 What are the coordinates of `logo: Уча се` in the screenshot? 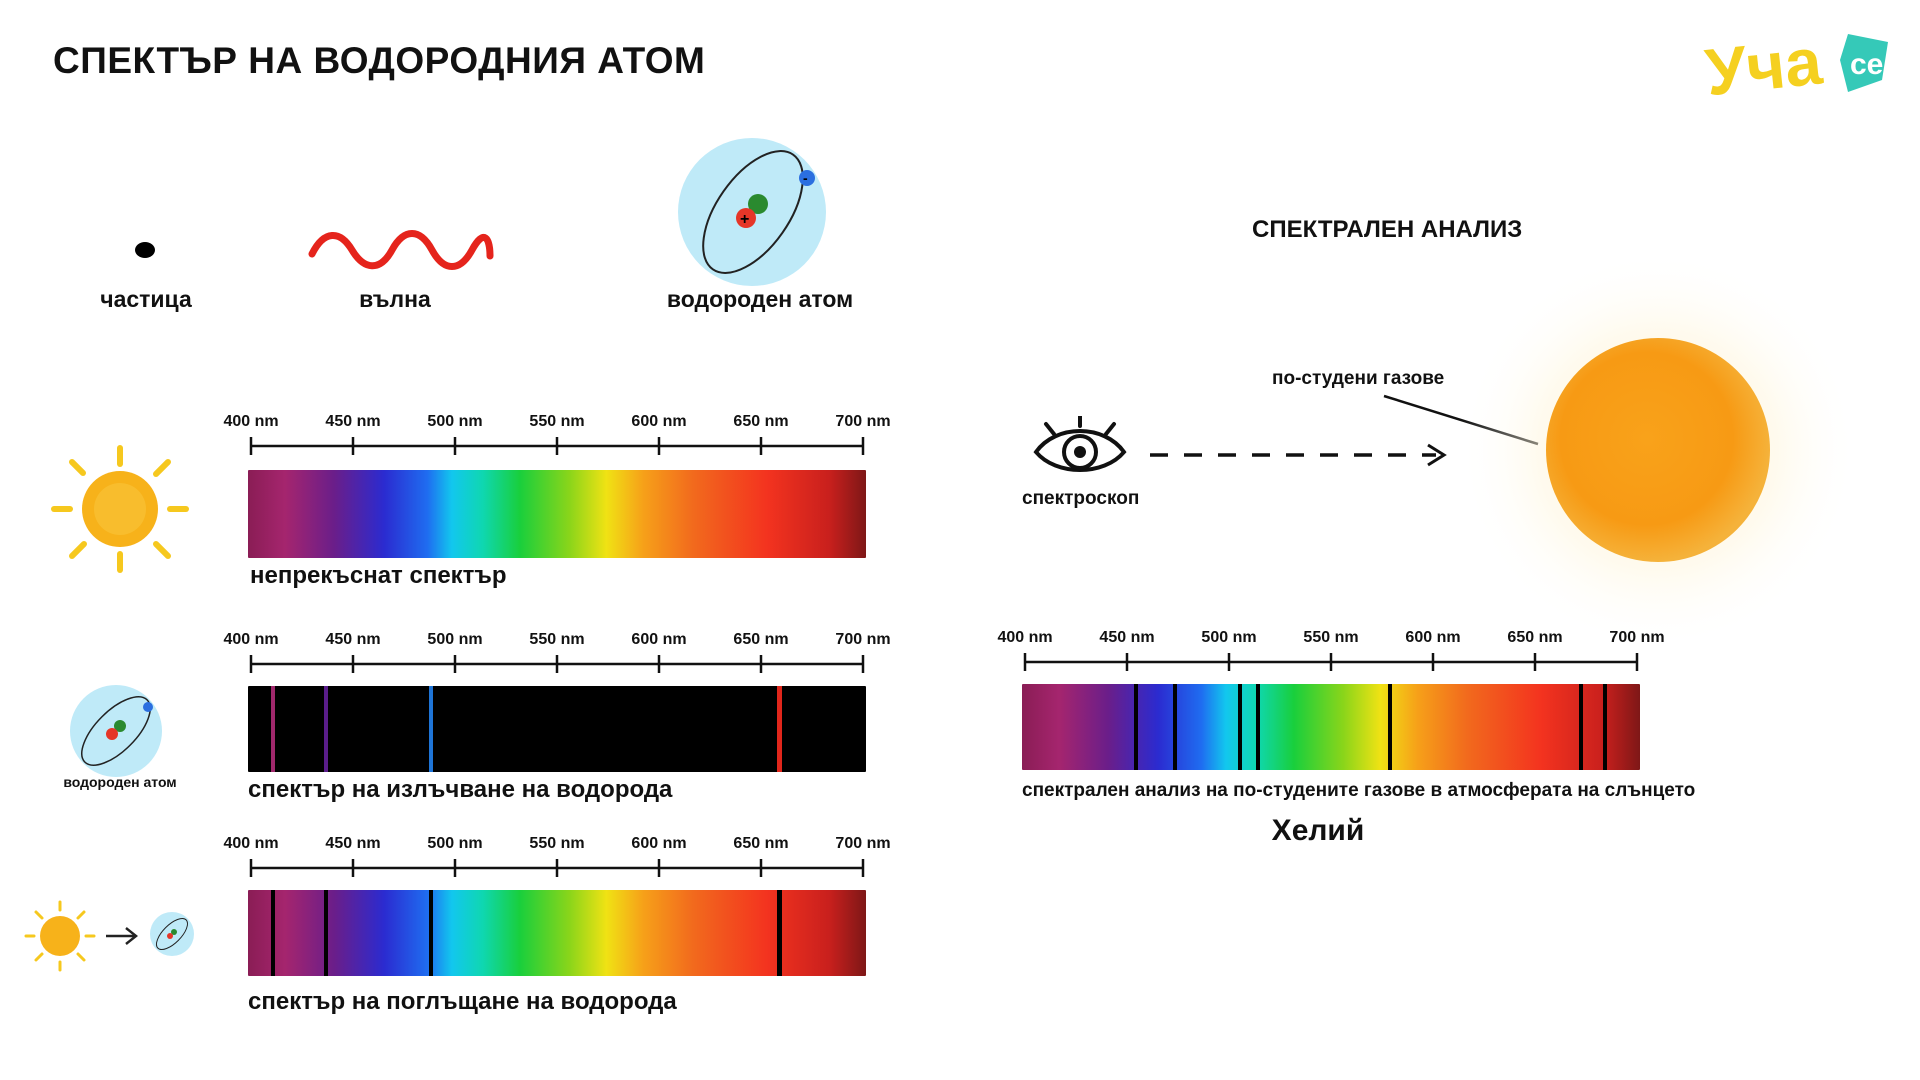 It's located at (1798, 67).